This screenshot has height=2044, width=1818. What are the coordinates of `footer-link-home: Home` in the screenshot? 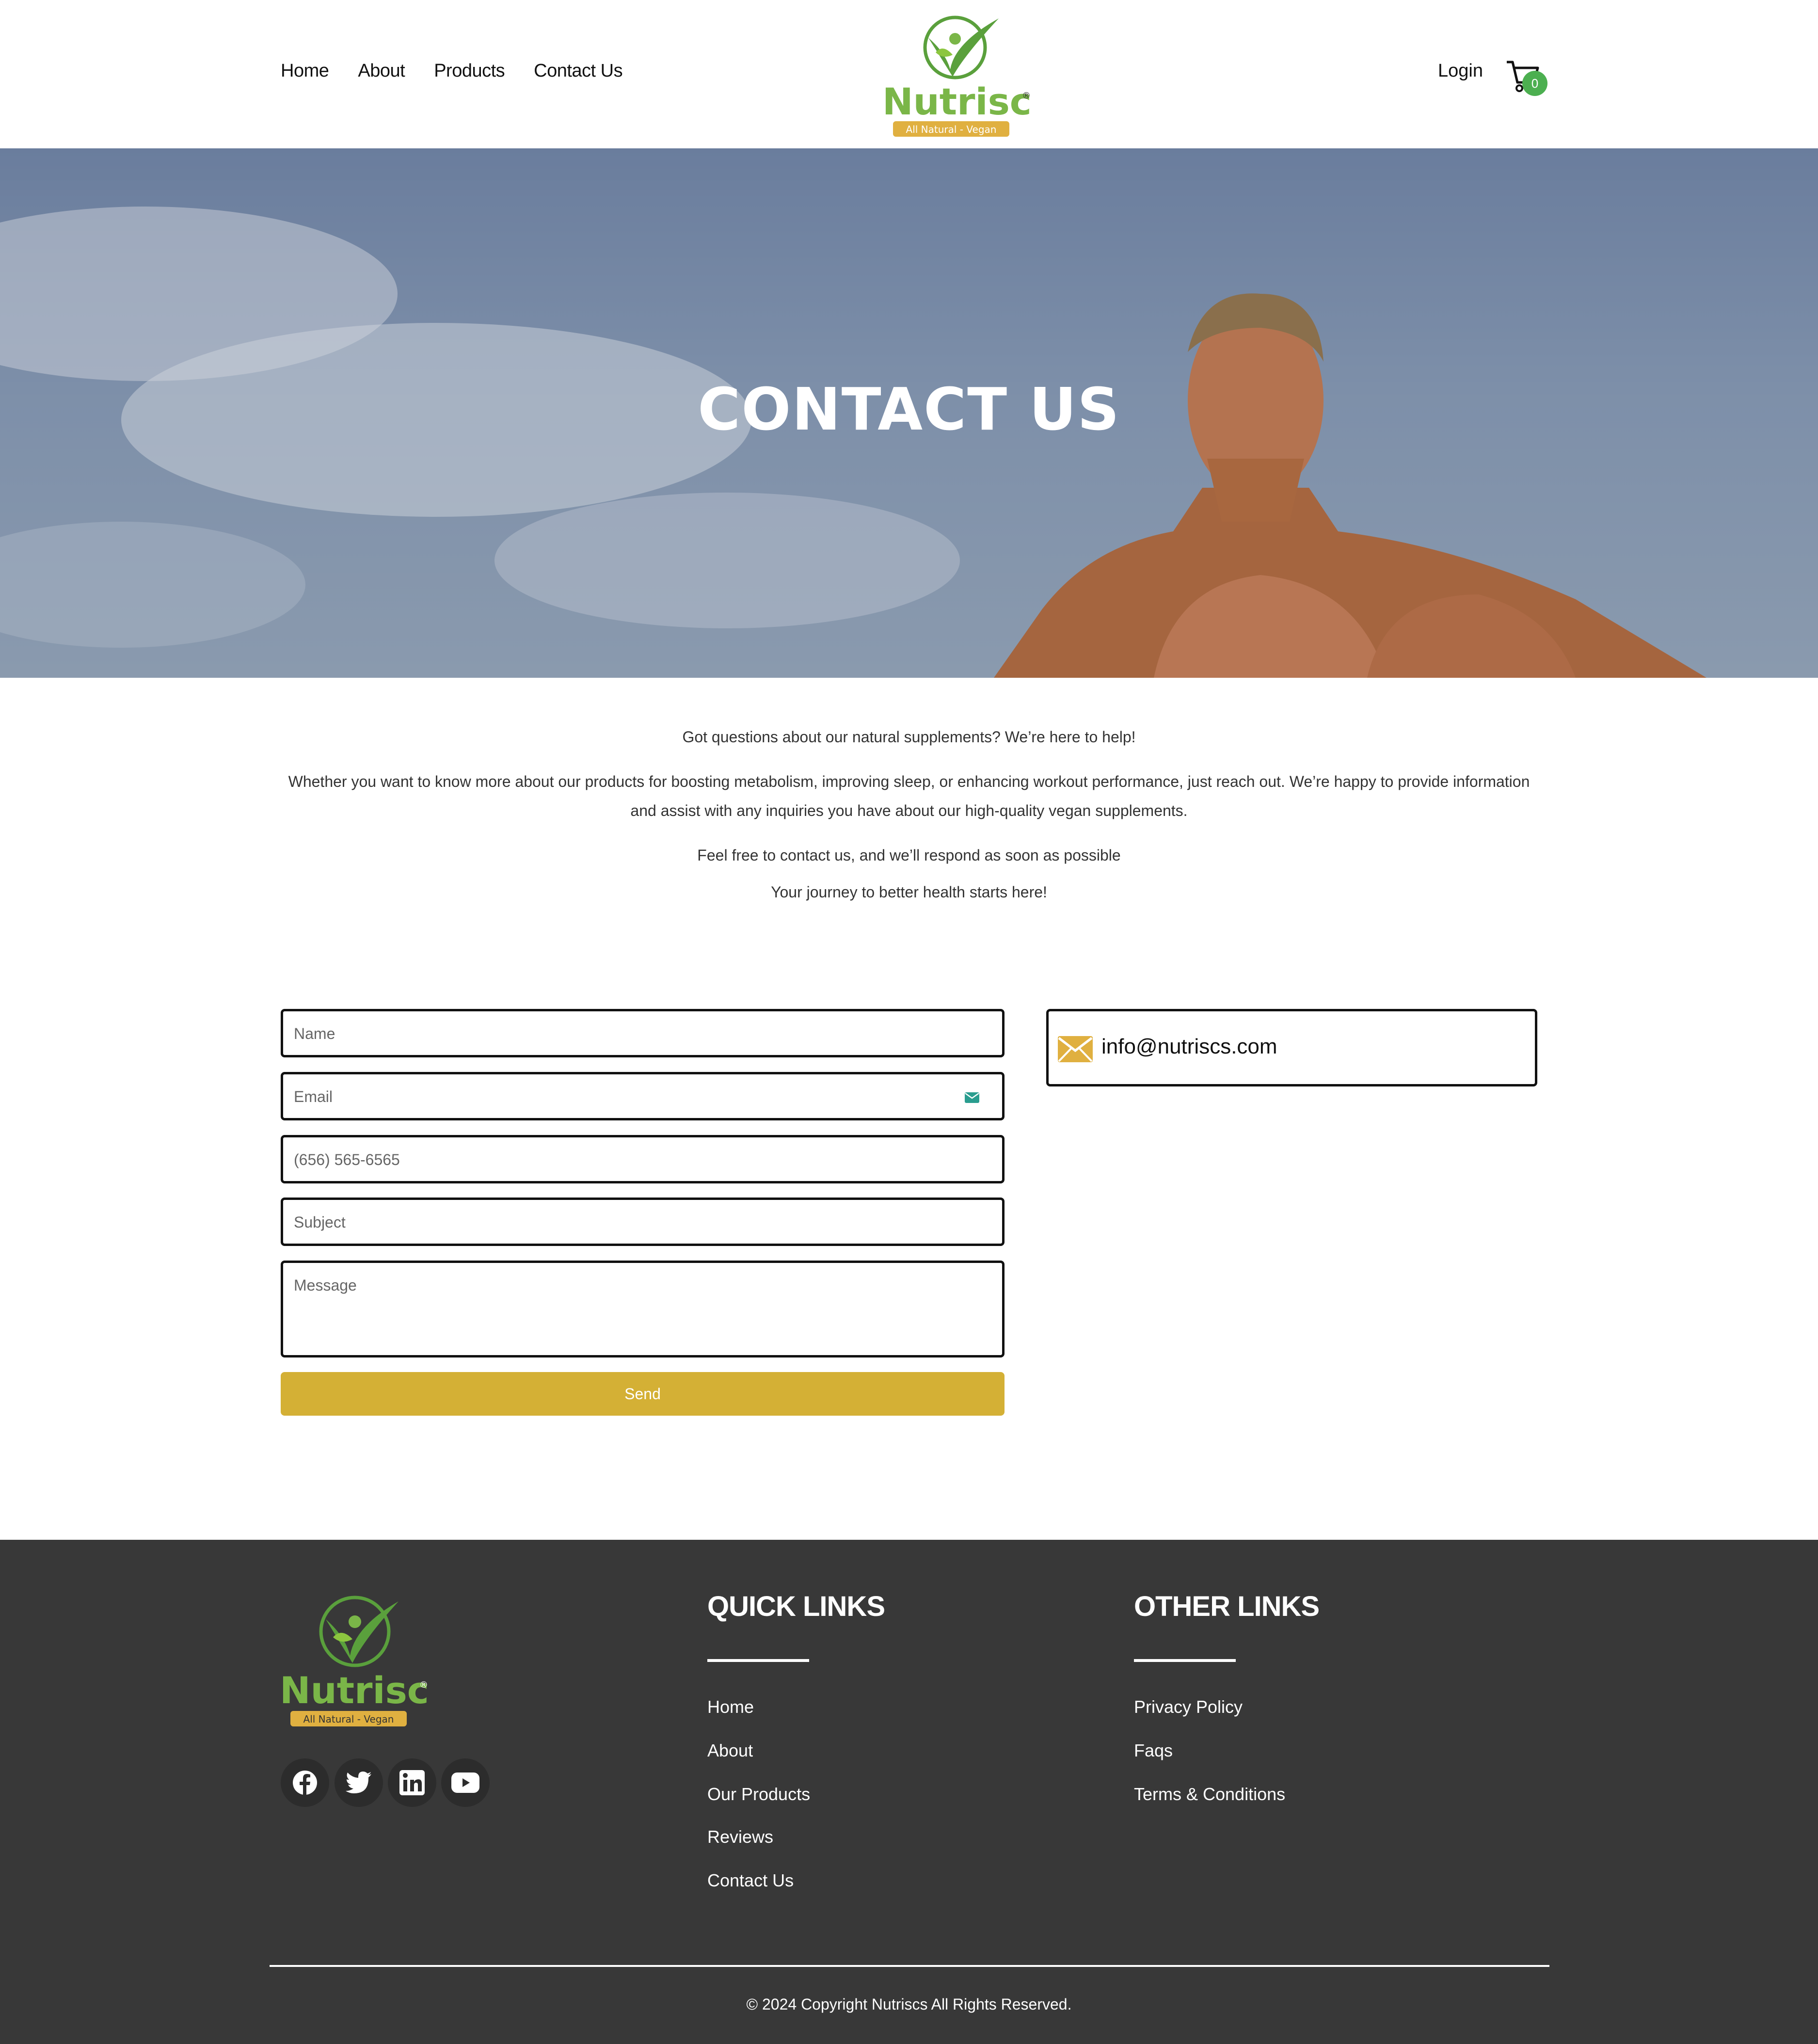 It's located at (731, 1707).